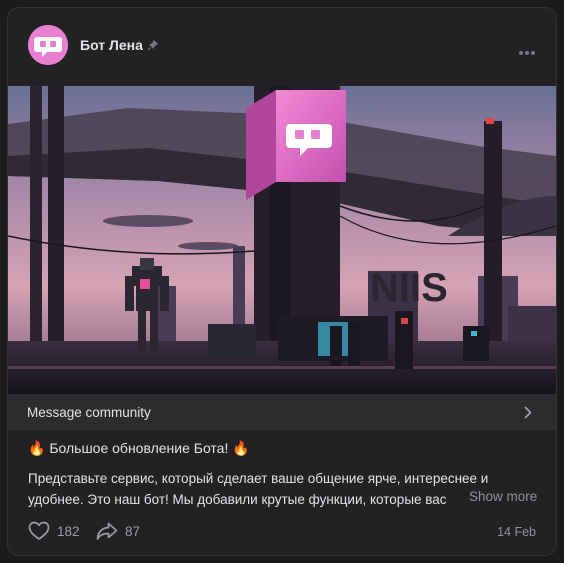  What do you see at coordinates (54, 531) in the screenshot?
I see `like-button: 182` at bounding box center [54, 531].